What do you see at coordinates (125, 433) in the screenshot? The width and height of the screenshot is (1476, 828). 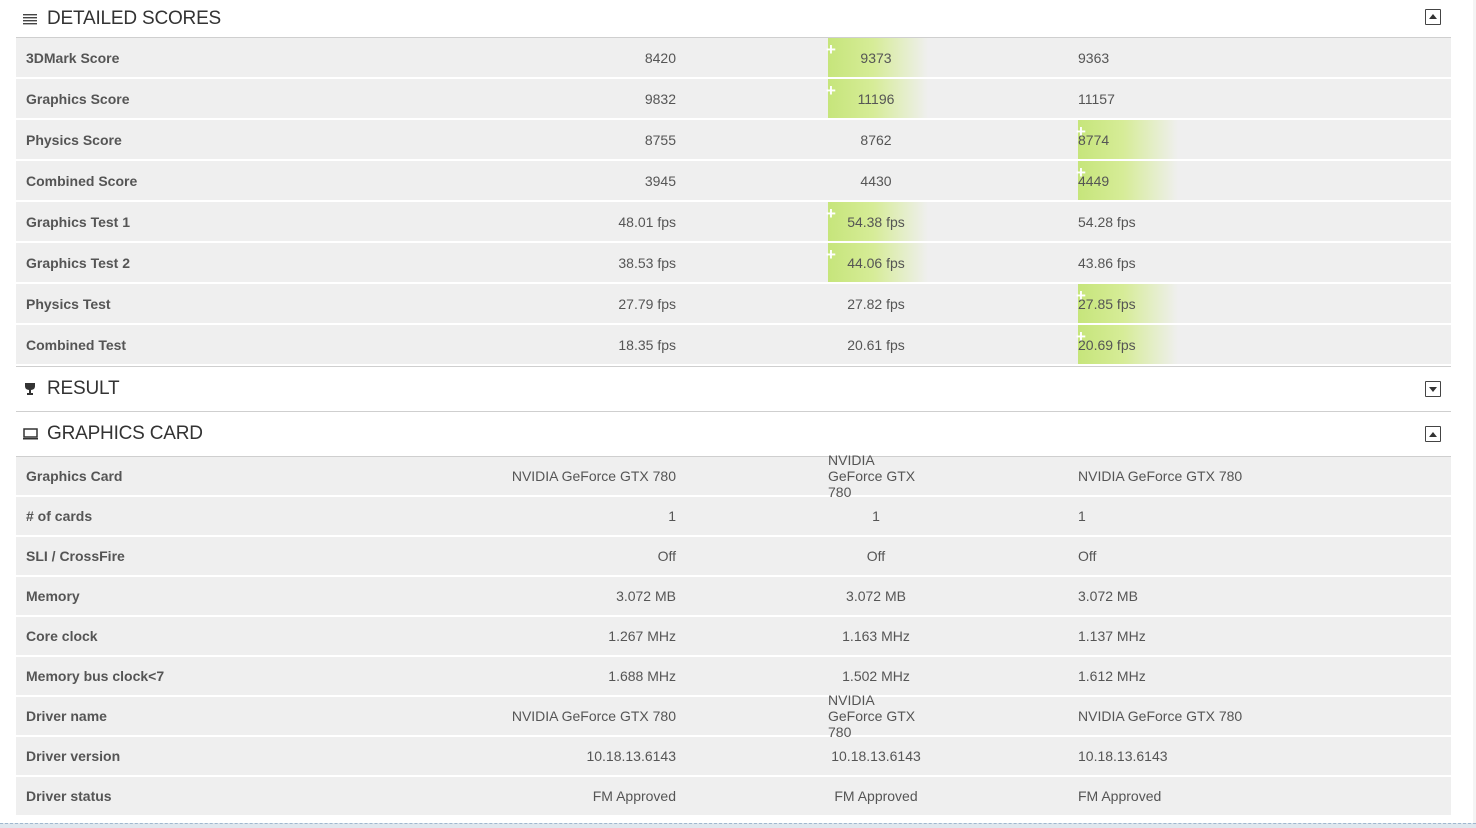 I see `section-title: GRAPHICS CARD` at bounding box center [125, 433].